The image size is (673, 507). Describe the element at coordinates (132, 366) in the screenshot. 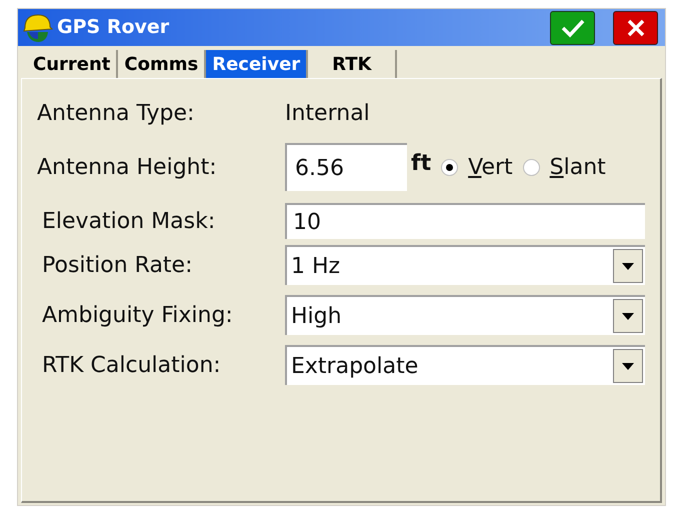

I see `field-label: RTK Calculation:` at that location.